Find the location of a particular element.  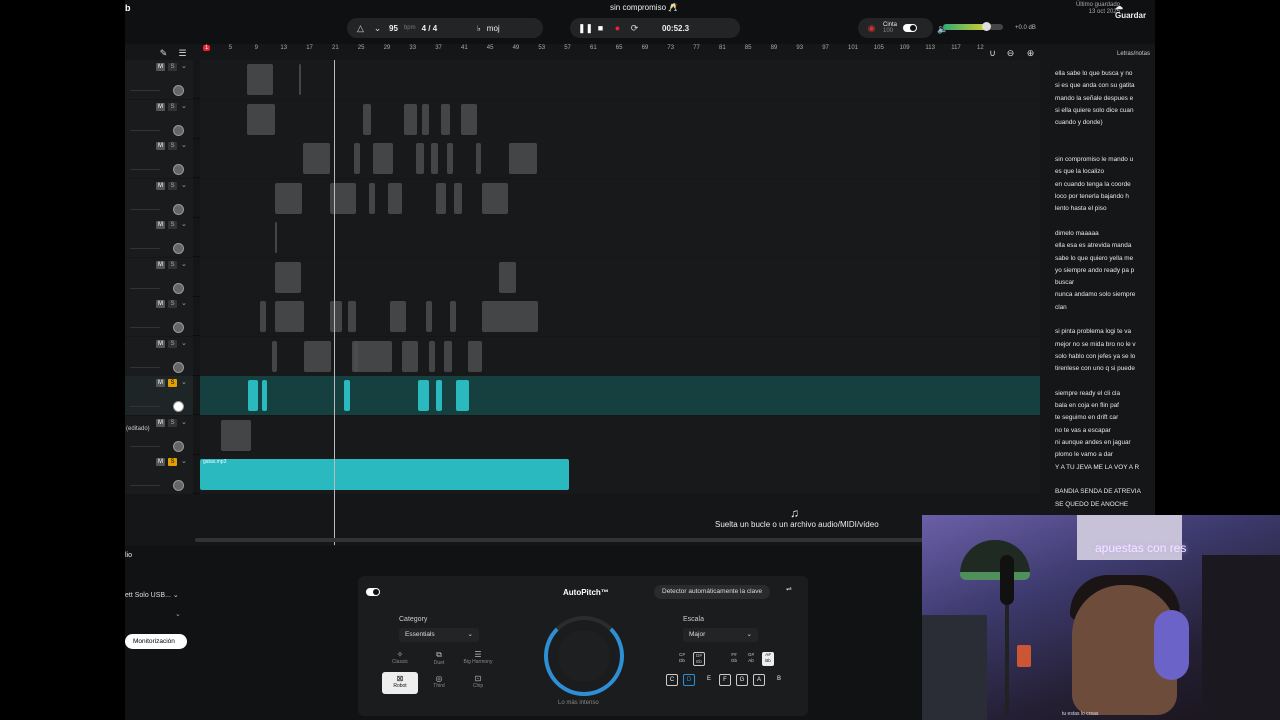

lyric-line: cuando y donde) is located at coordinates (1079, 122).